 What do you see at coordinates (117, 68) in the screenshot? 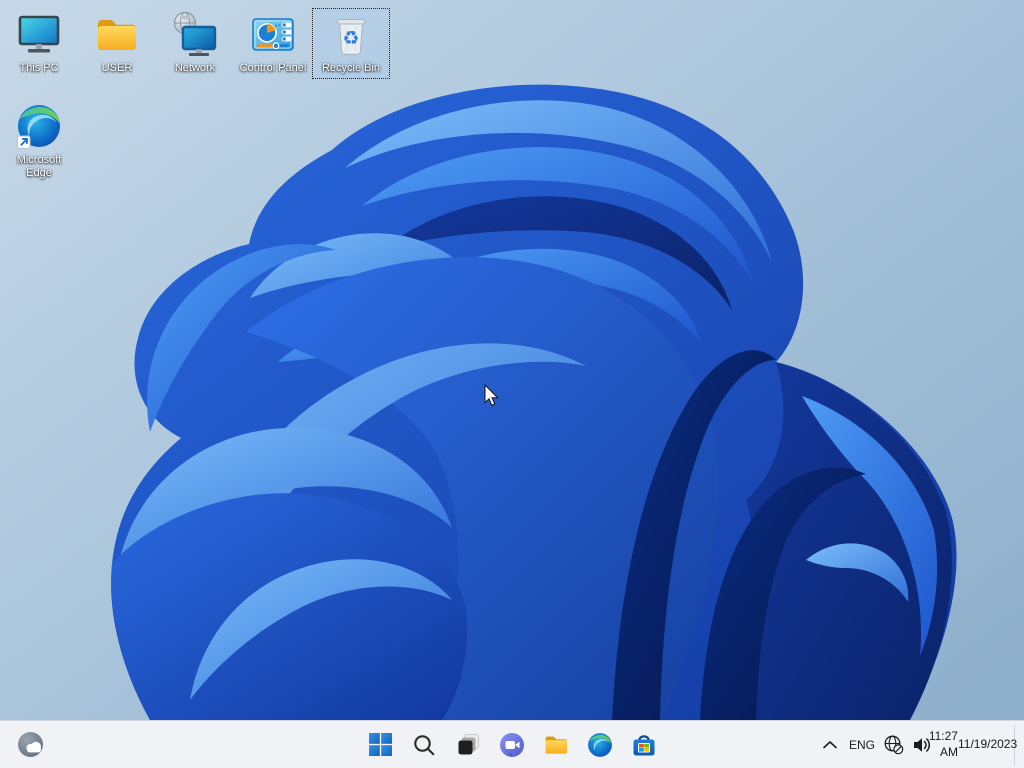
I see `icon-label: USER` at bounding box center [117, 68].